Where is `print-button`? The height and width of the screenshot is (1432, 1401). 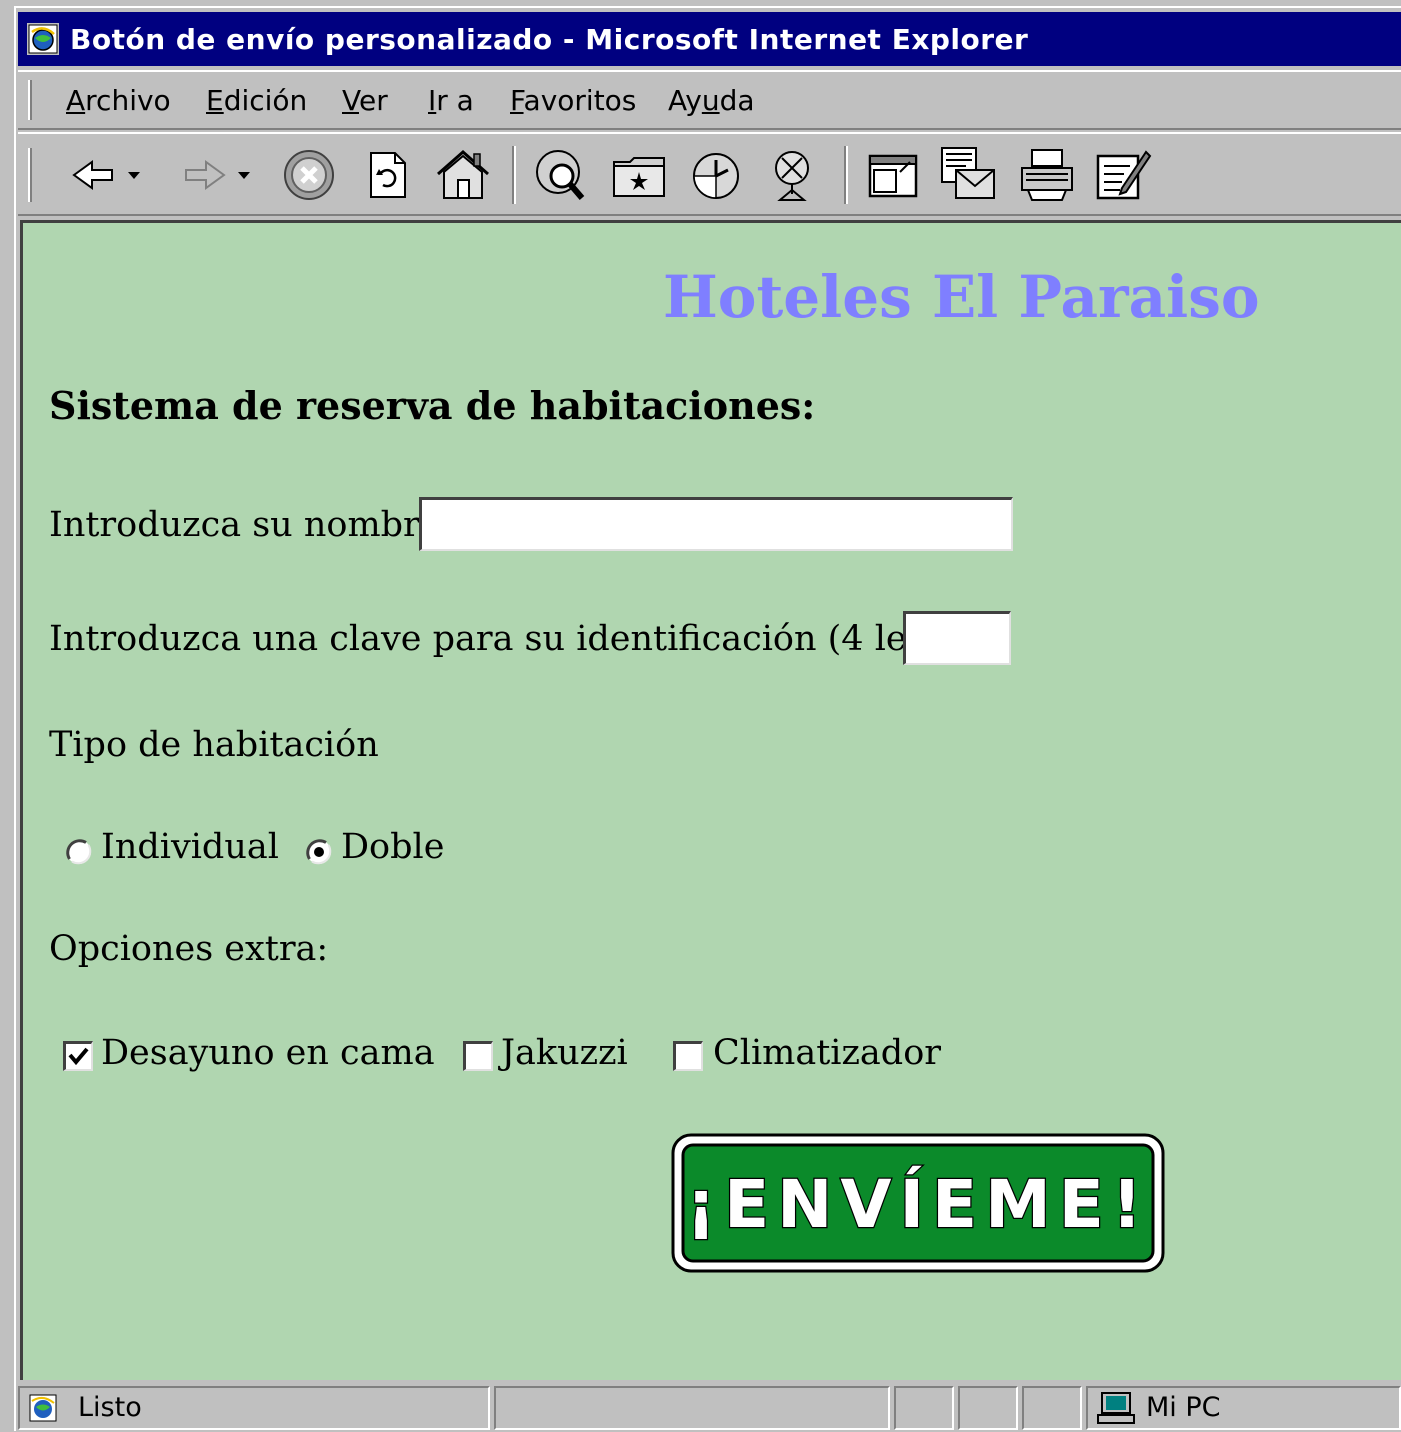 print-button is located at coordinates (1047, 175).